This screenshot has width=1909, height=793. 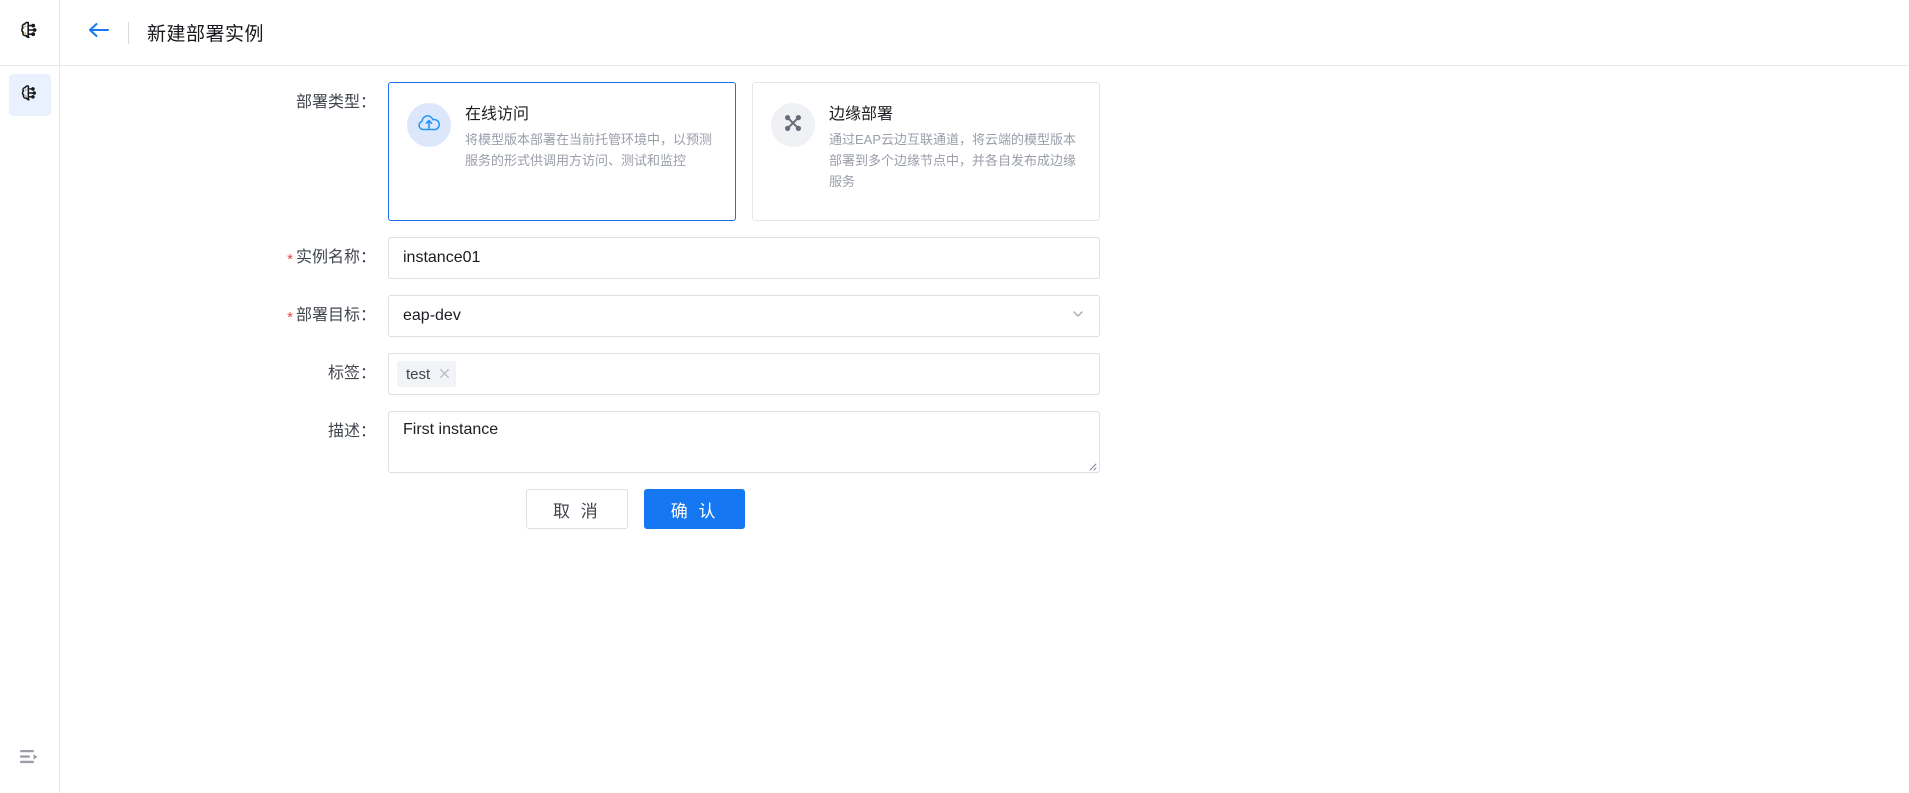 I want to click on tags-input: test, so click(x=744, y=374).